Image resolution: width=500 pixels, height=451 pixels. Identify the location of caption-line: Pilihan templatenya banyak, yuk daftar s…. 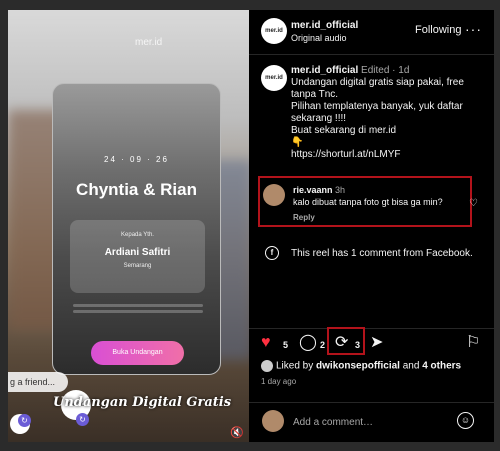
(377, 112).